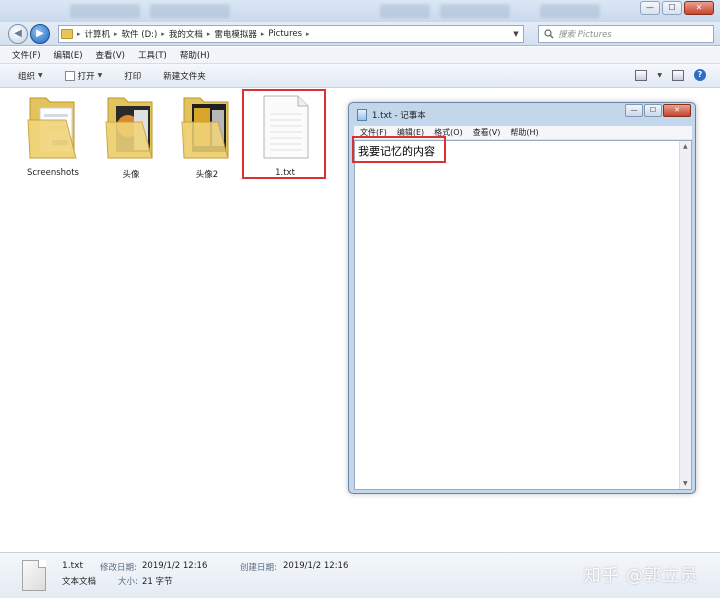  I want to click on minimize-button: —, so click(650, 8).